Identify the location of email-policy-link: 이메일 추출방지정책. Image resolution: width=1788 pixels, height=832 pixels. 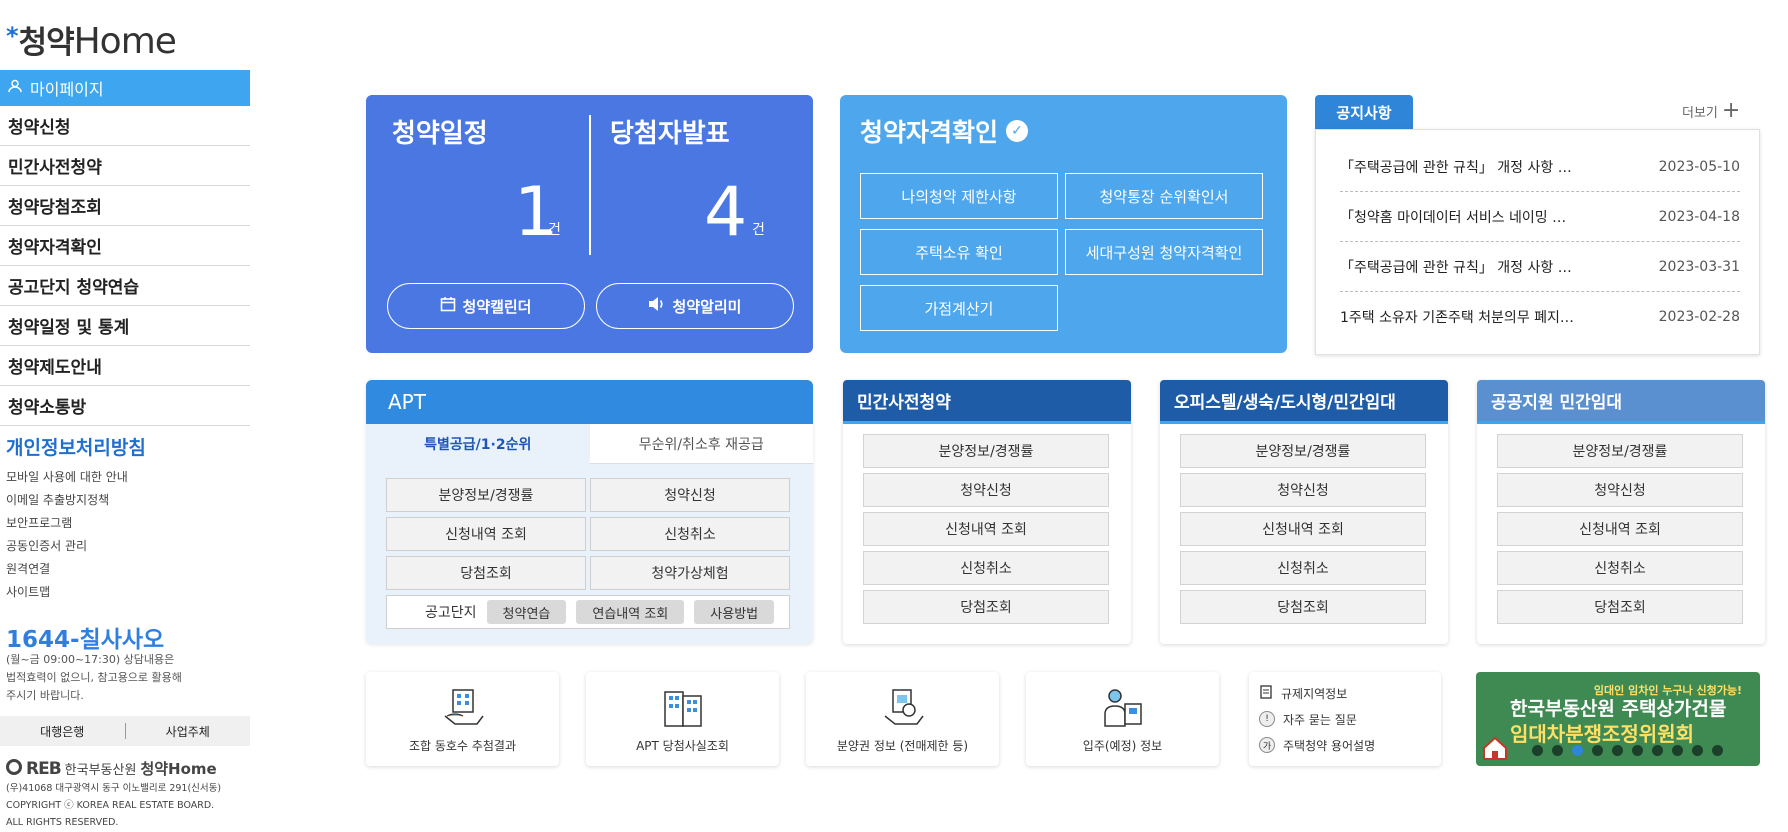
(67, 500).